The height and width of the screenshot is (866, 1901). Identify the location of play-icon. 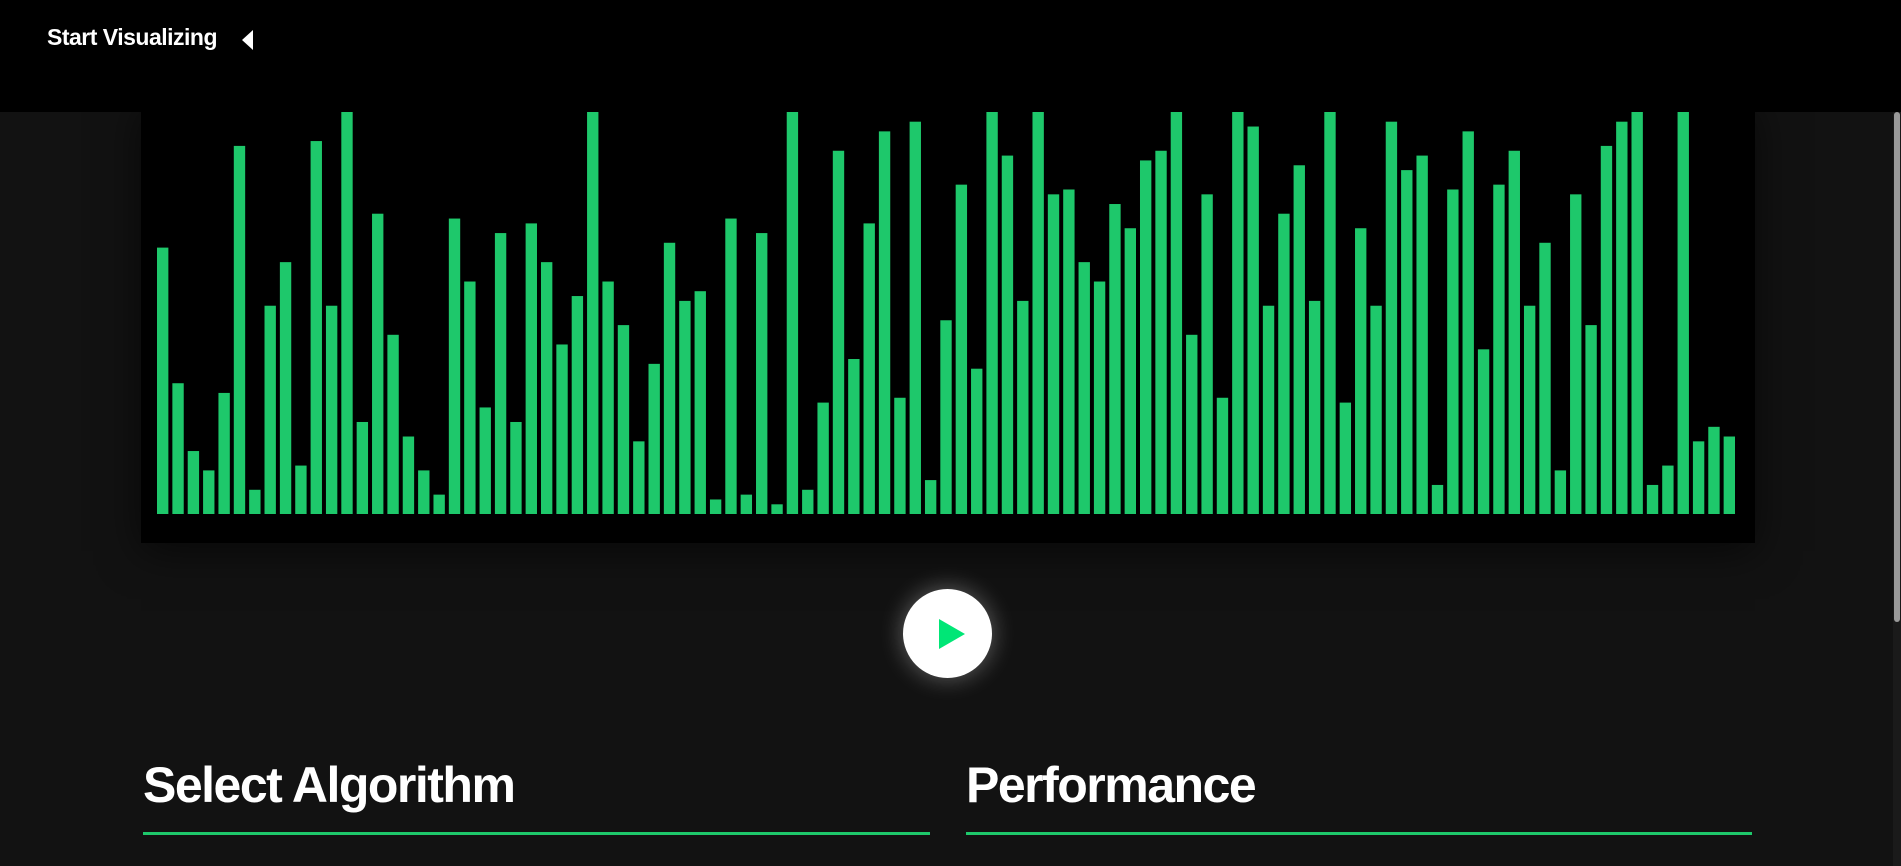
(952, 634).